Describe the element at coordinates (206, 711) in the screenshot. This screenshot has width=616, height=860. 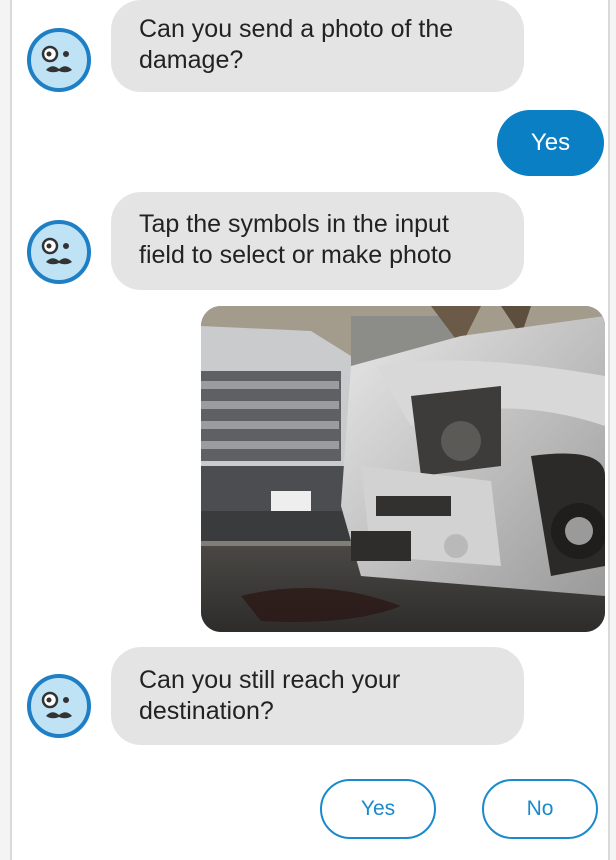
I see `message-line: destination?` at that location.